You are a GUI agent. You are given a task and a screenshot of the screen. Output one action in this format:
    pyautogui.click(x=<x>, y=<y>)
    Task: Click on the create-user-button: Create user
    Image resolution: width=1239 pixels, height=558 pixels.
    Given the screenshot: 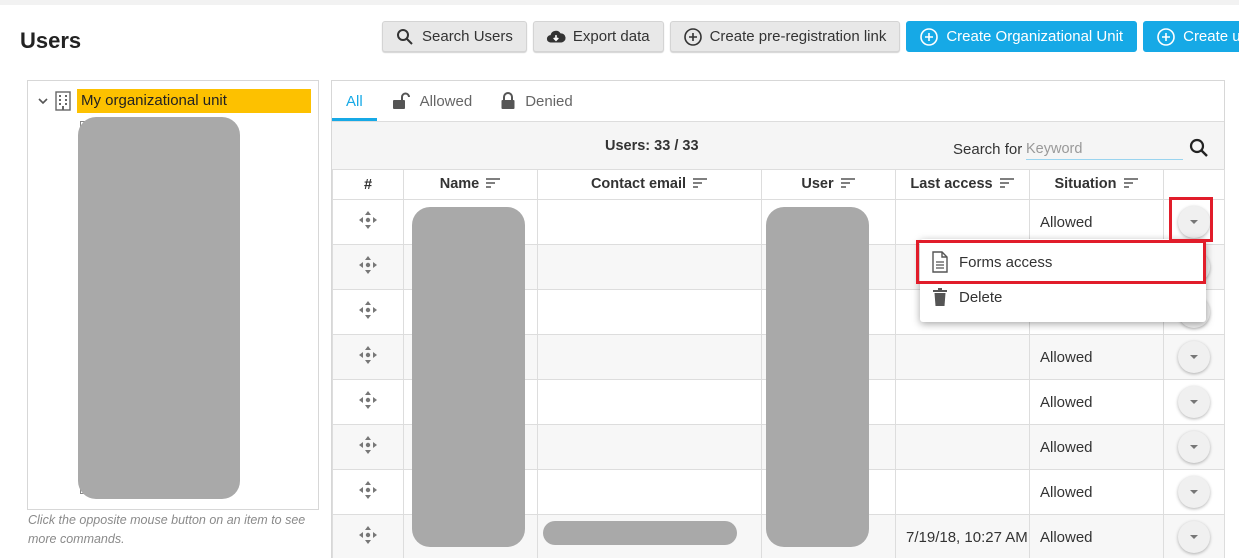 What is the action you would take?
    pyautogui.click(x=1191, y=36)
    